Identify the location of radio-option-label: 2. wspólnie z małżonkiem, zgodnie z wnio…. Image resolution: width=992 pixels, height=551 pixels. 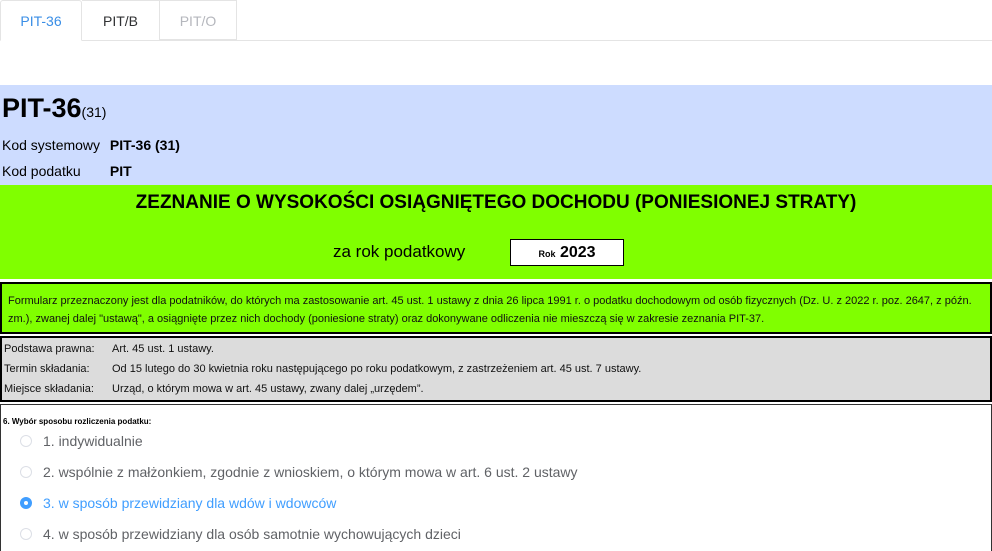
(310, 472).